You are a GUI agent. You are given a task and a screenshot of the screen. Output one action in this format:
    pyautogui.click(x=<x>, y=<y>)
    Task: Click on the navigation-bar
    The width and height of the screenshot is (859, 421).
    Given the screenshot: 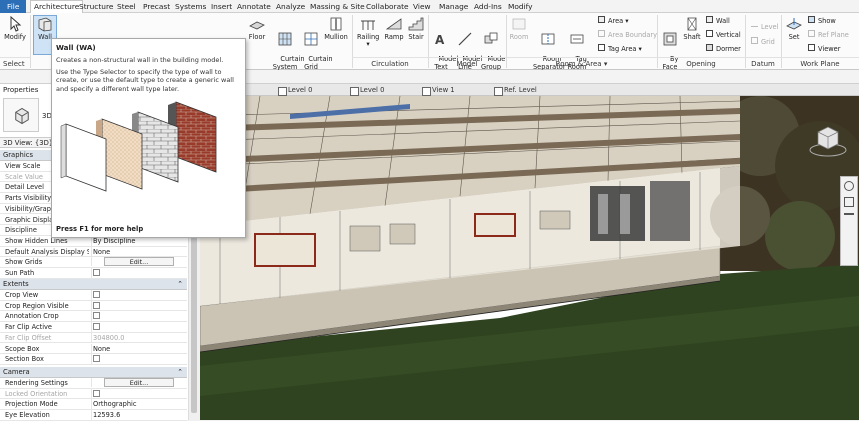 What is the action you would take?
    pyautogui.click(x=849, y=221)
    